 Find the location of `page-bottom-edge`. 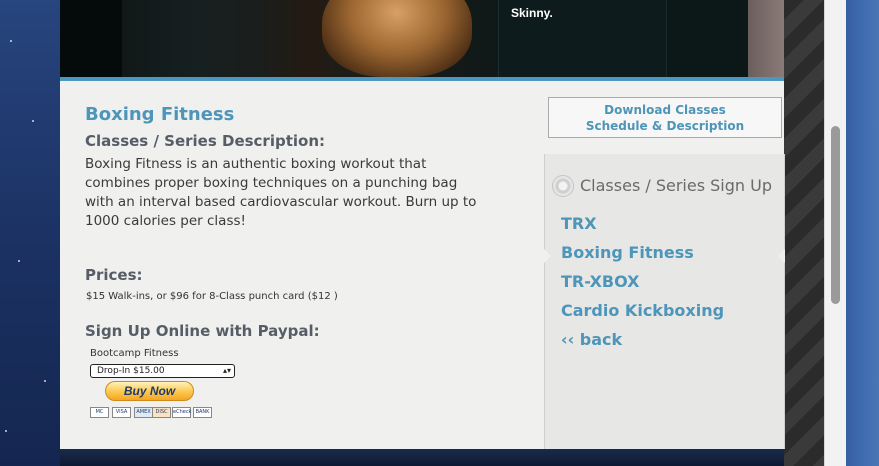

page-bottom-edge is located at coordinates (422, 457).